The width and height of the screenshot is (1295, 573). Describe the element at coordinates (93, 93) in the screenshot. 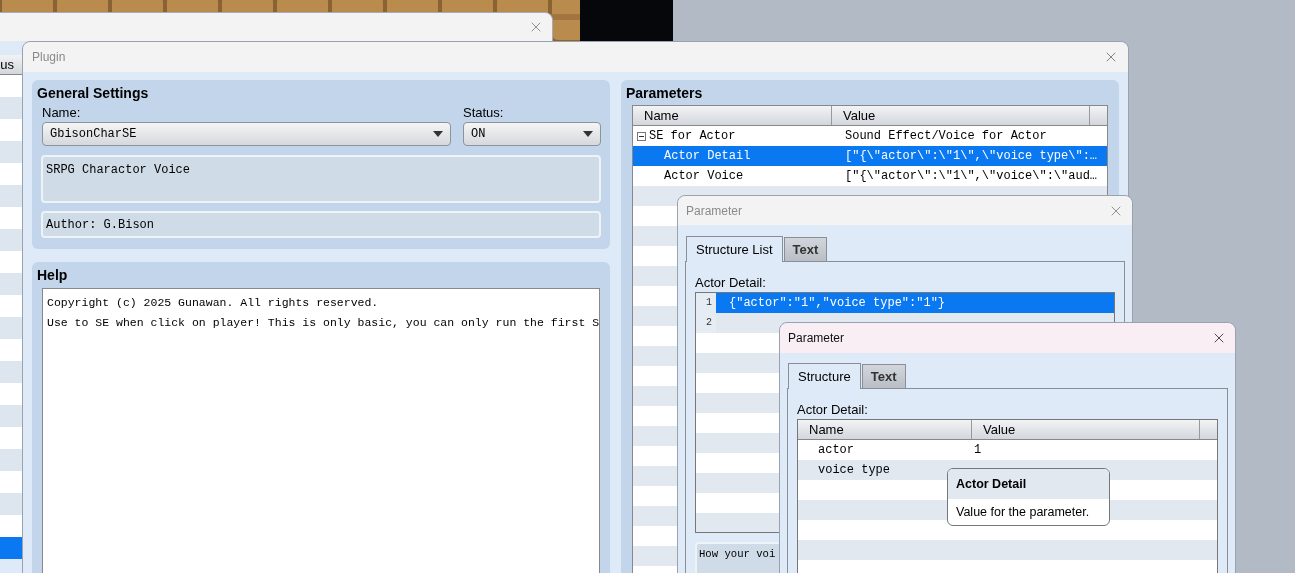

I see `panel-title: General Settings` at that location.